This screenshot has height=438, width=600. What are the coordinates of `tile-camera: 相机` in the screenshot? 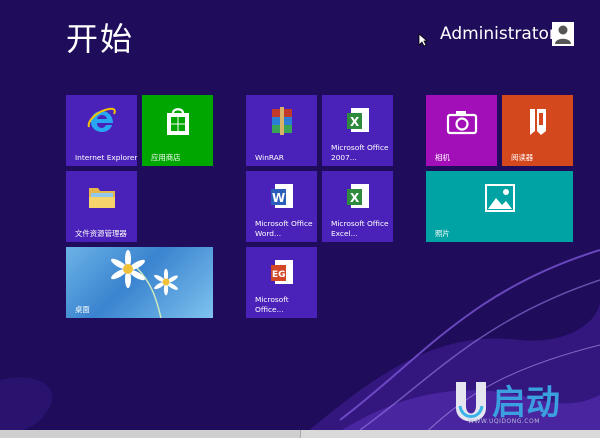 It's located at (461, 130).